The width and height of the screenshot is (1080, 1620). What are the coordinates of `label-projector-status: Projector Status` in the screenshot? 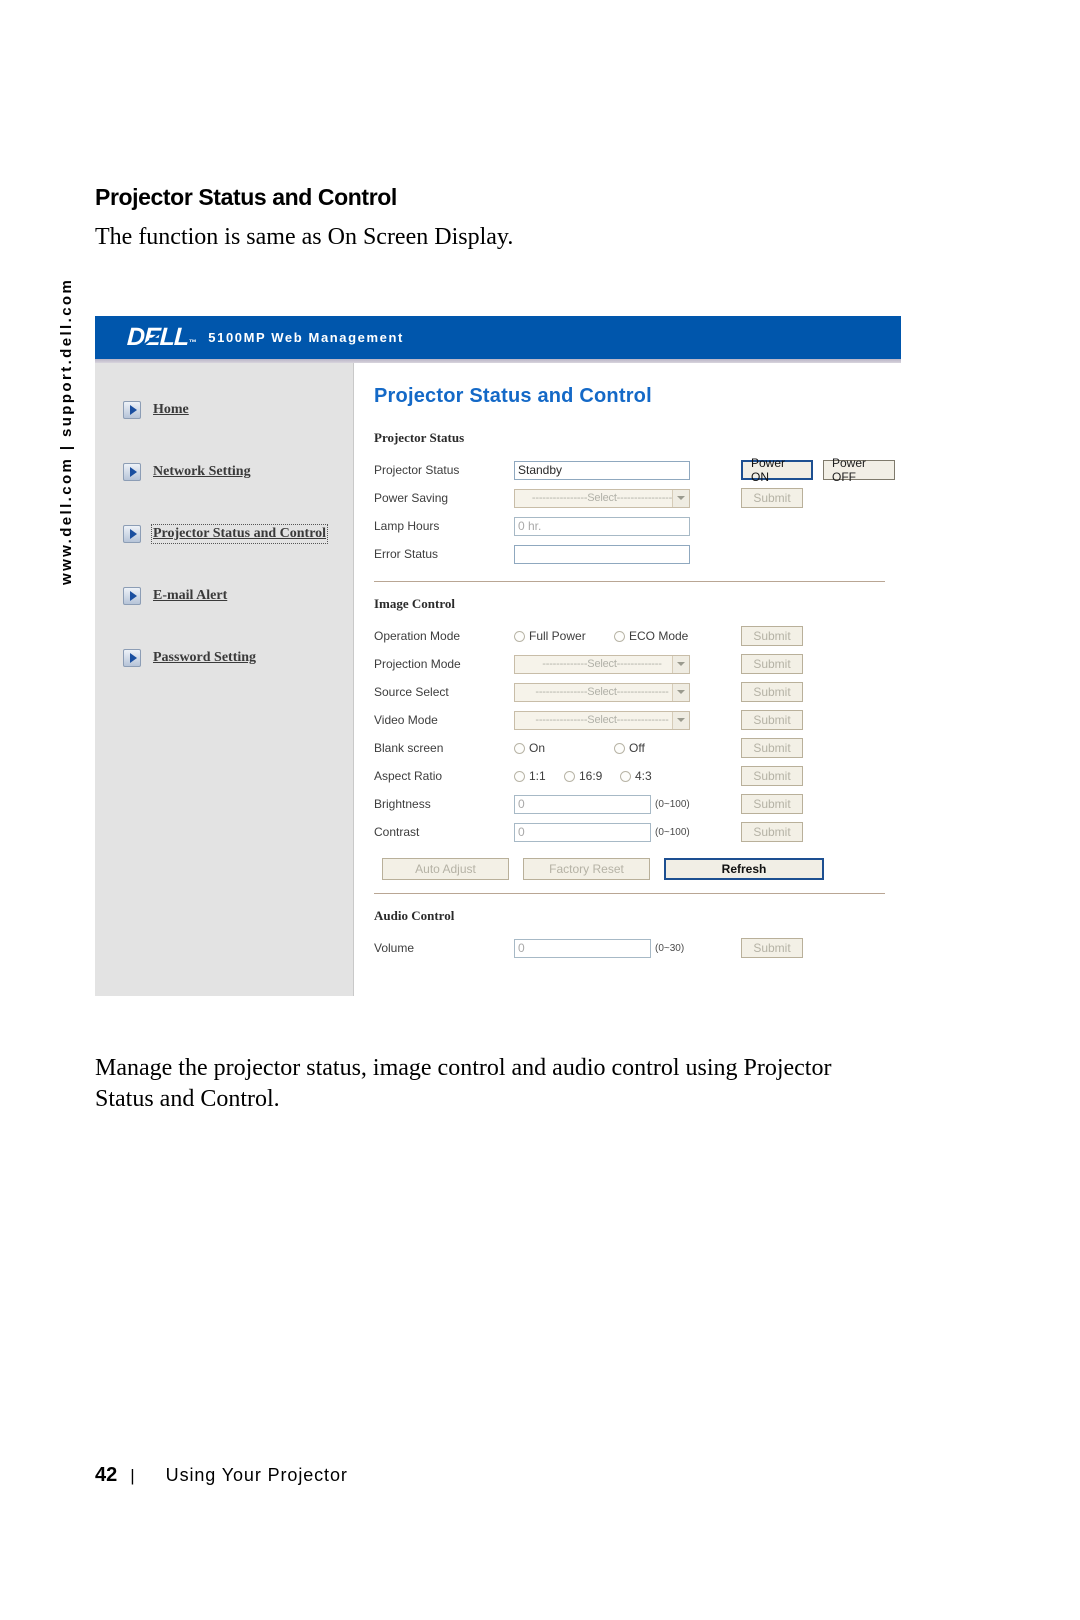 It's located at (417, 470).